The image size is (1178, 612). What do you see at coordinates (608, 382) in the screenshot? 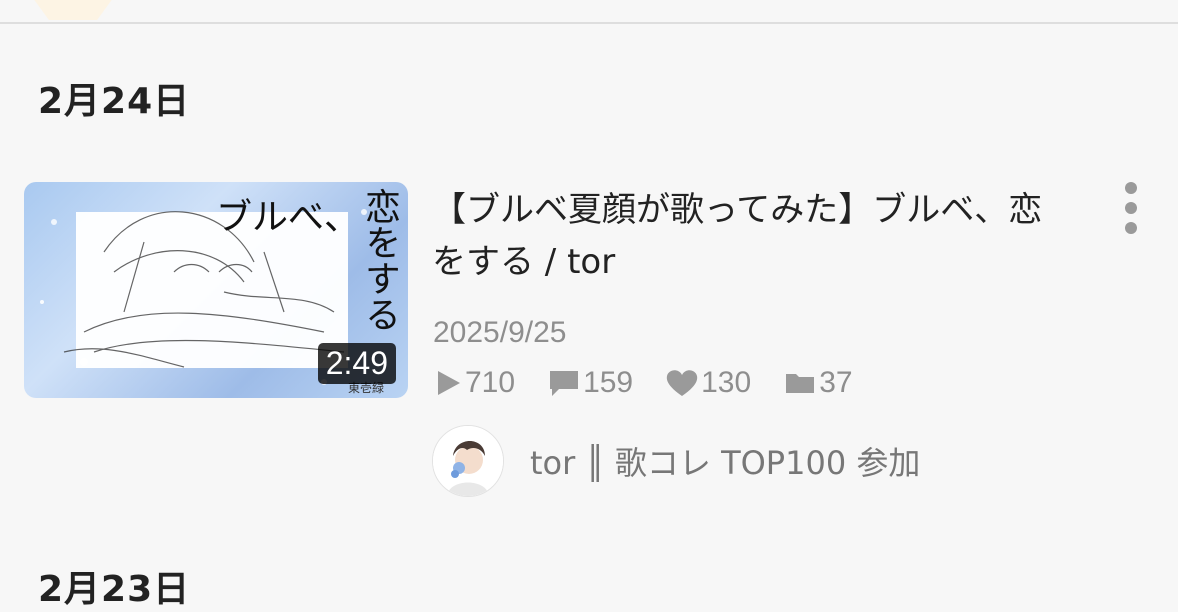
I see `comments-count: 159` at bounding box center [608, 382].